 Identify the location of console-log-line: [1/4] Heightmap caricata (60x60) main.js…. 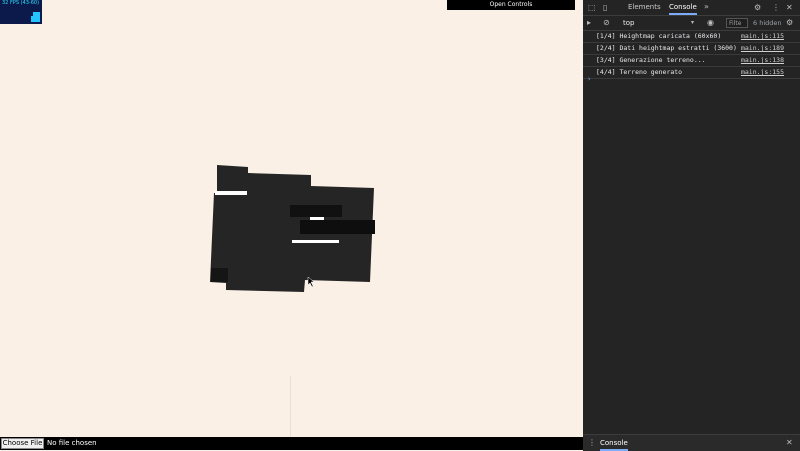
(691, 37).